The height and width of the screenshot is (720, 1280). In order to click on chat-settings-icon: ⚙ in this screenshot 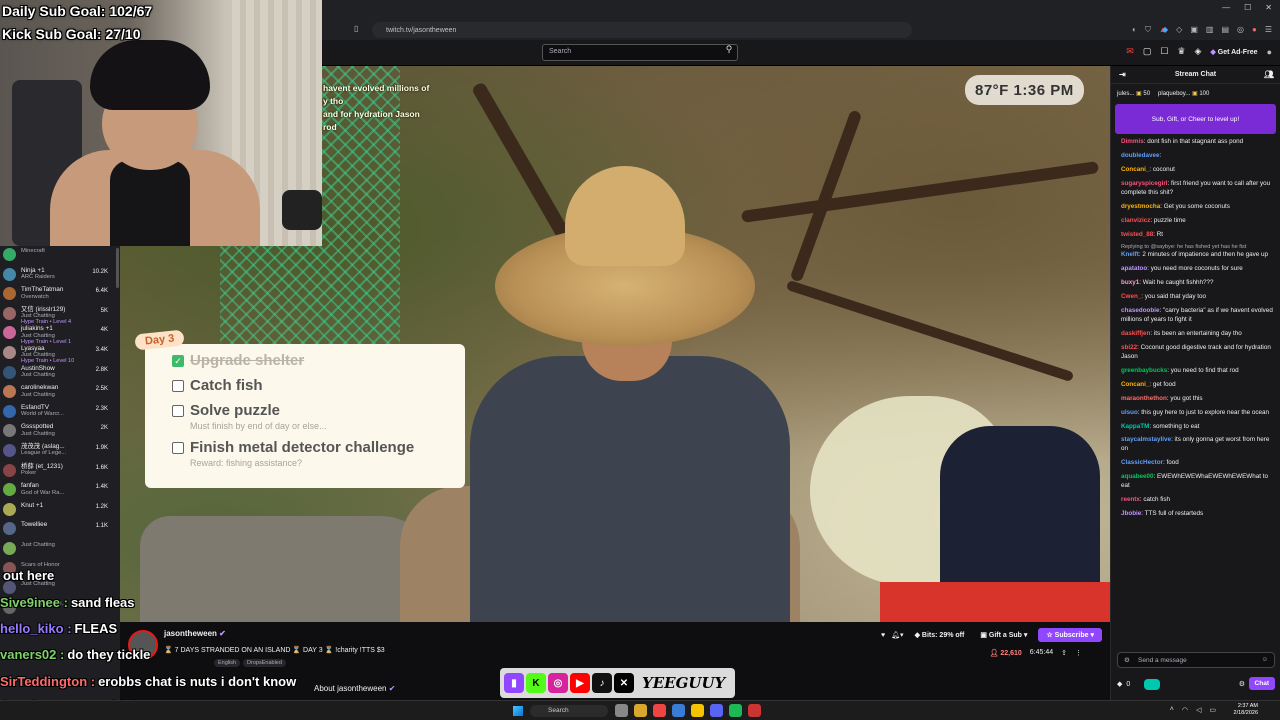, I will do `click(1127, 660)`.